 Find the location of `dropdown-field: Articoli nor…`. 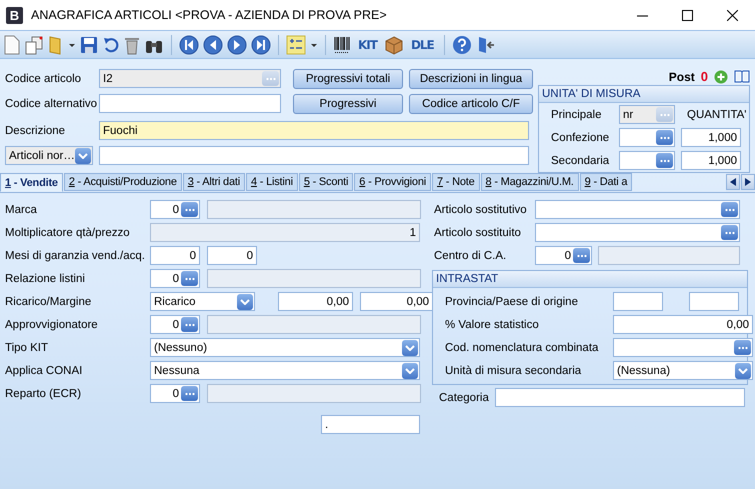

dropdown-field: Articoli nor… is located at coordinates (49, 155).